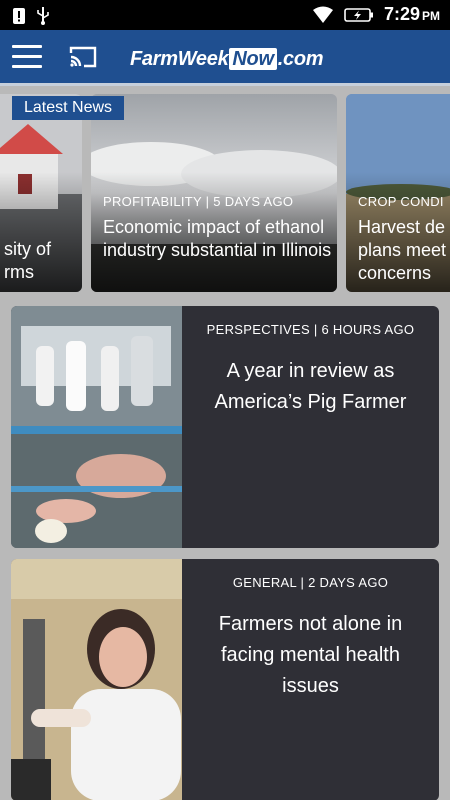 The image size is (450, 800). I want to click on article-thumbnail-pig-farm, so click(96, 427).